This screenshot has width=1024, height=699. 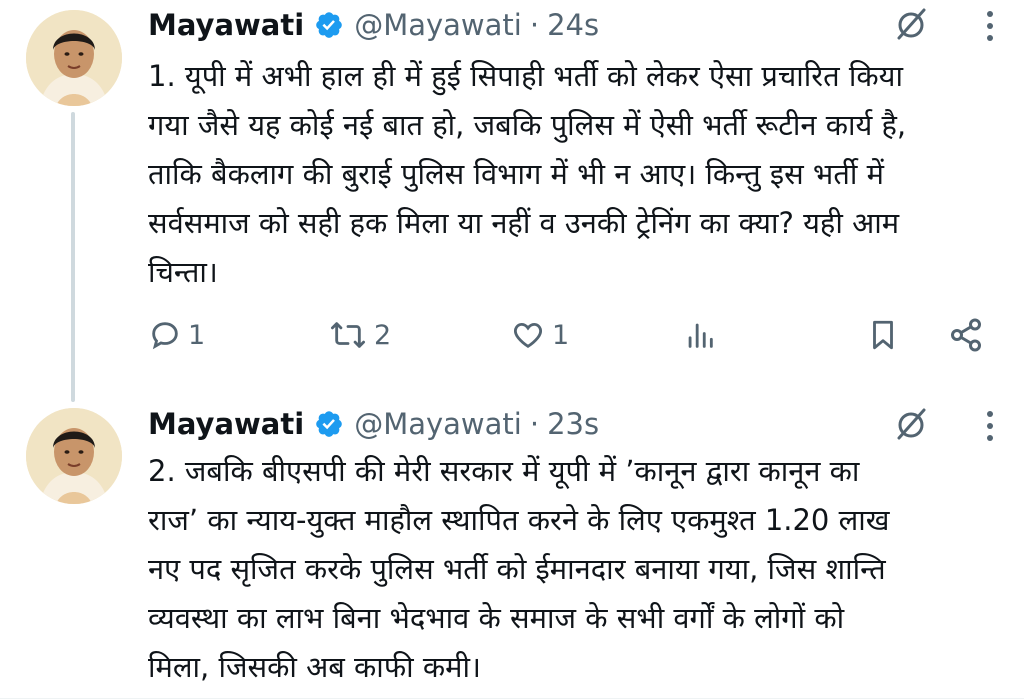 What do you see at coordinates (561, 335) in the screenshot?
I see `like-count: 1` at bounding box center [561, 335].